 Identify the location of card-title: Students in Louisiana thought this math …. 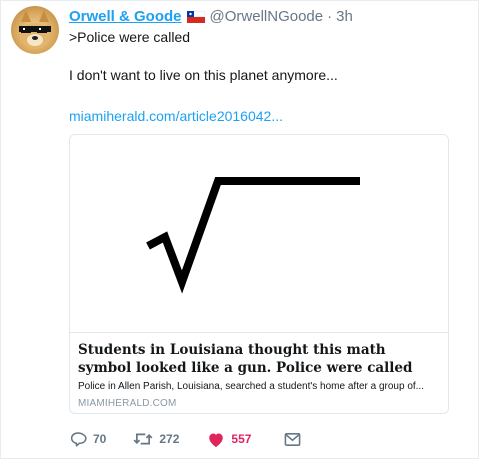
(245, 359).